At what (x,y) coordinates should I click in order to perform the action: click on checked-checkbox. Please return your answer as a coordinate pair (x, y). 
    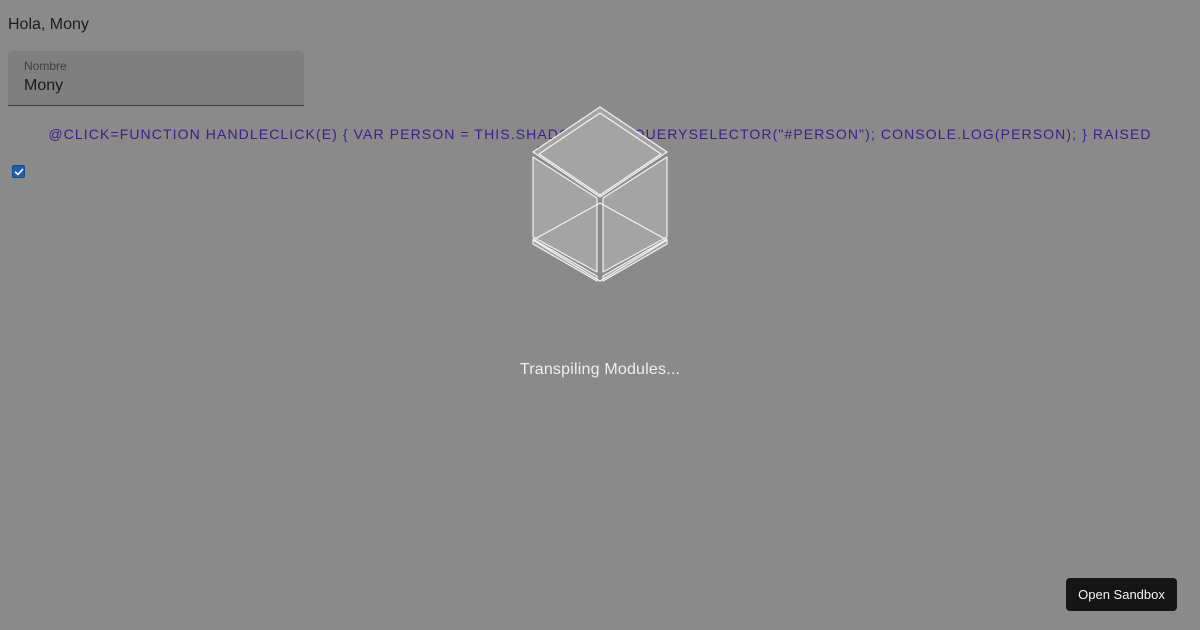
    Looking at the image, I should click on (18, 171).